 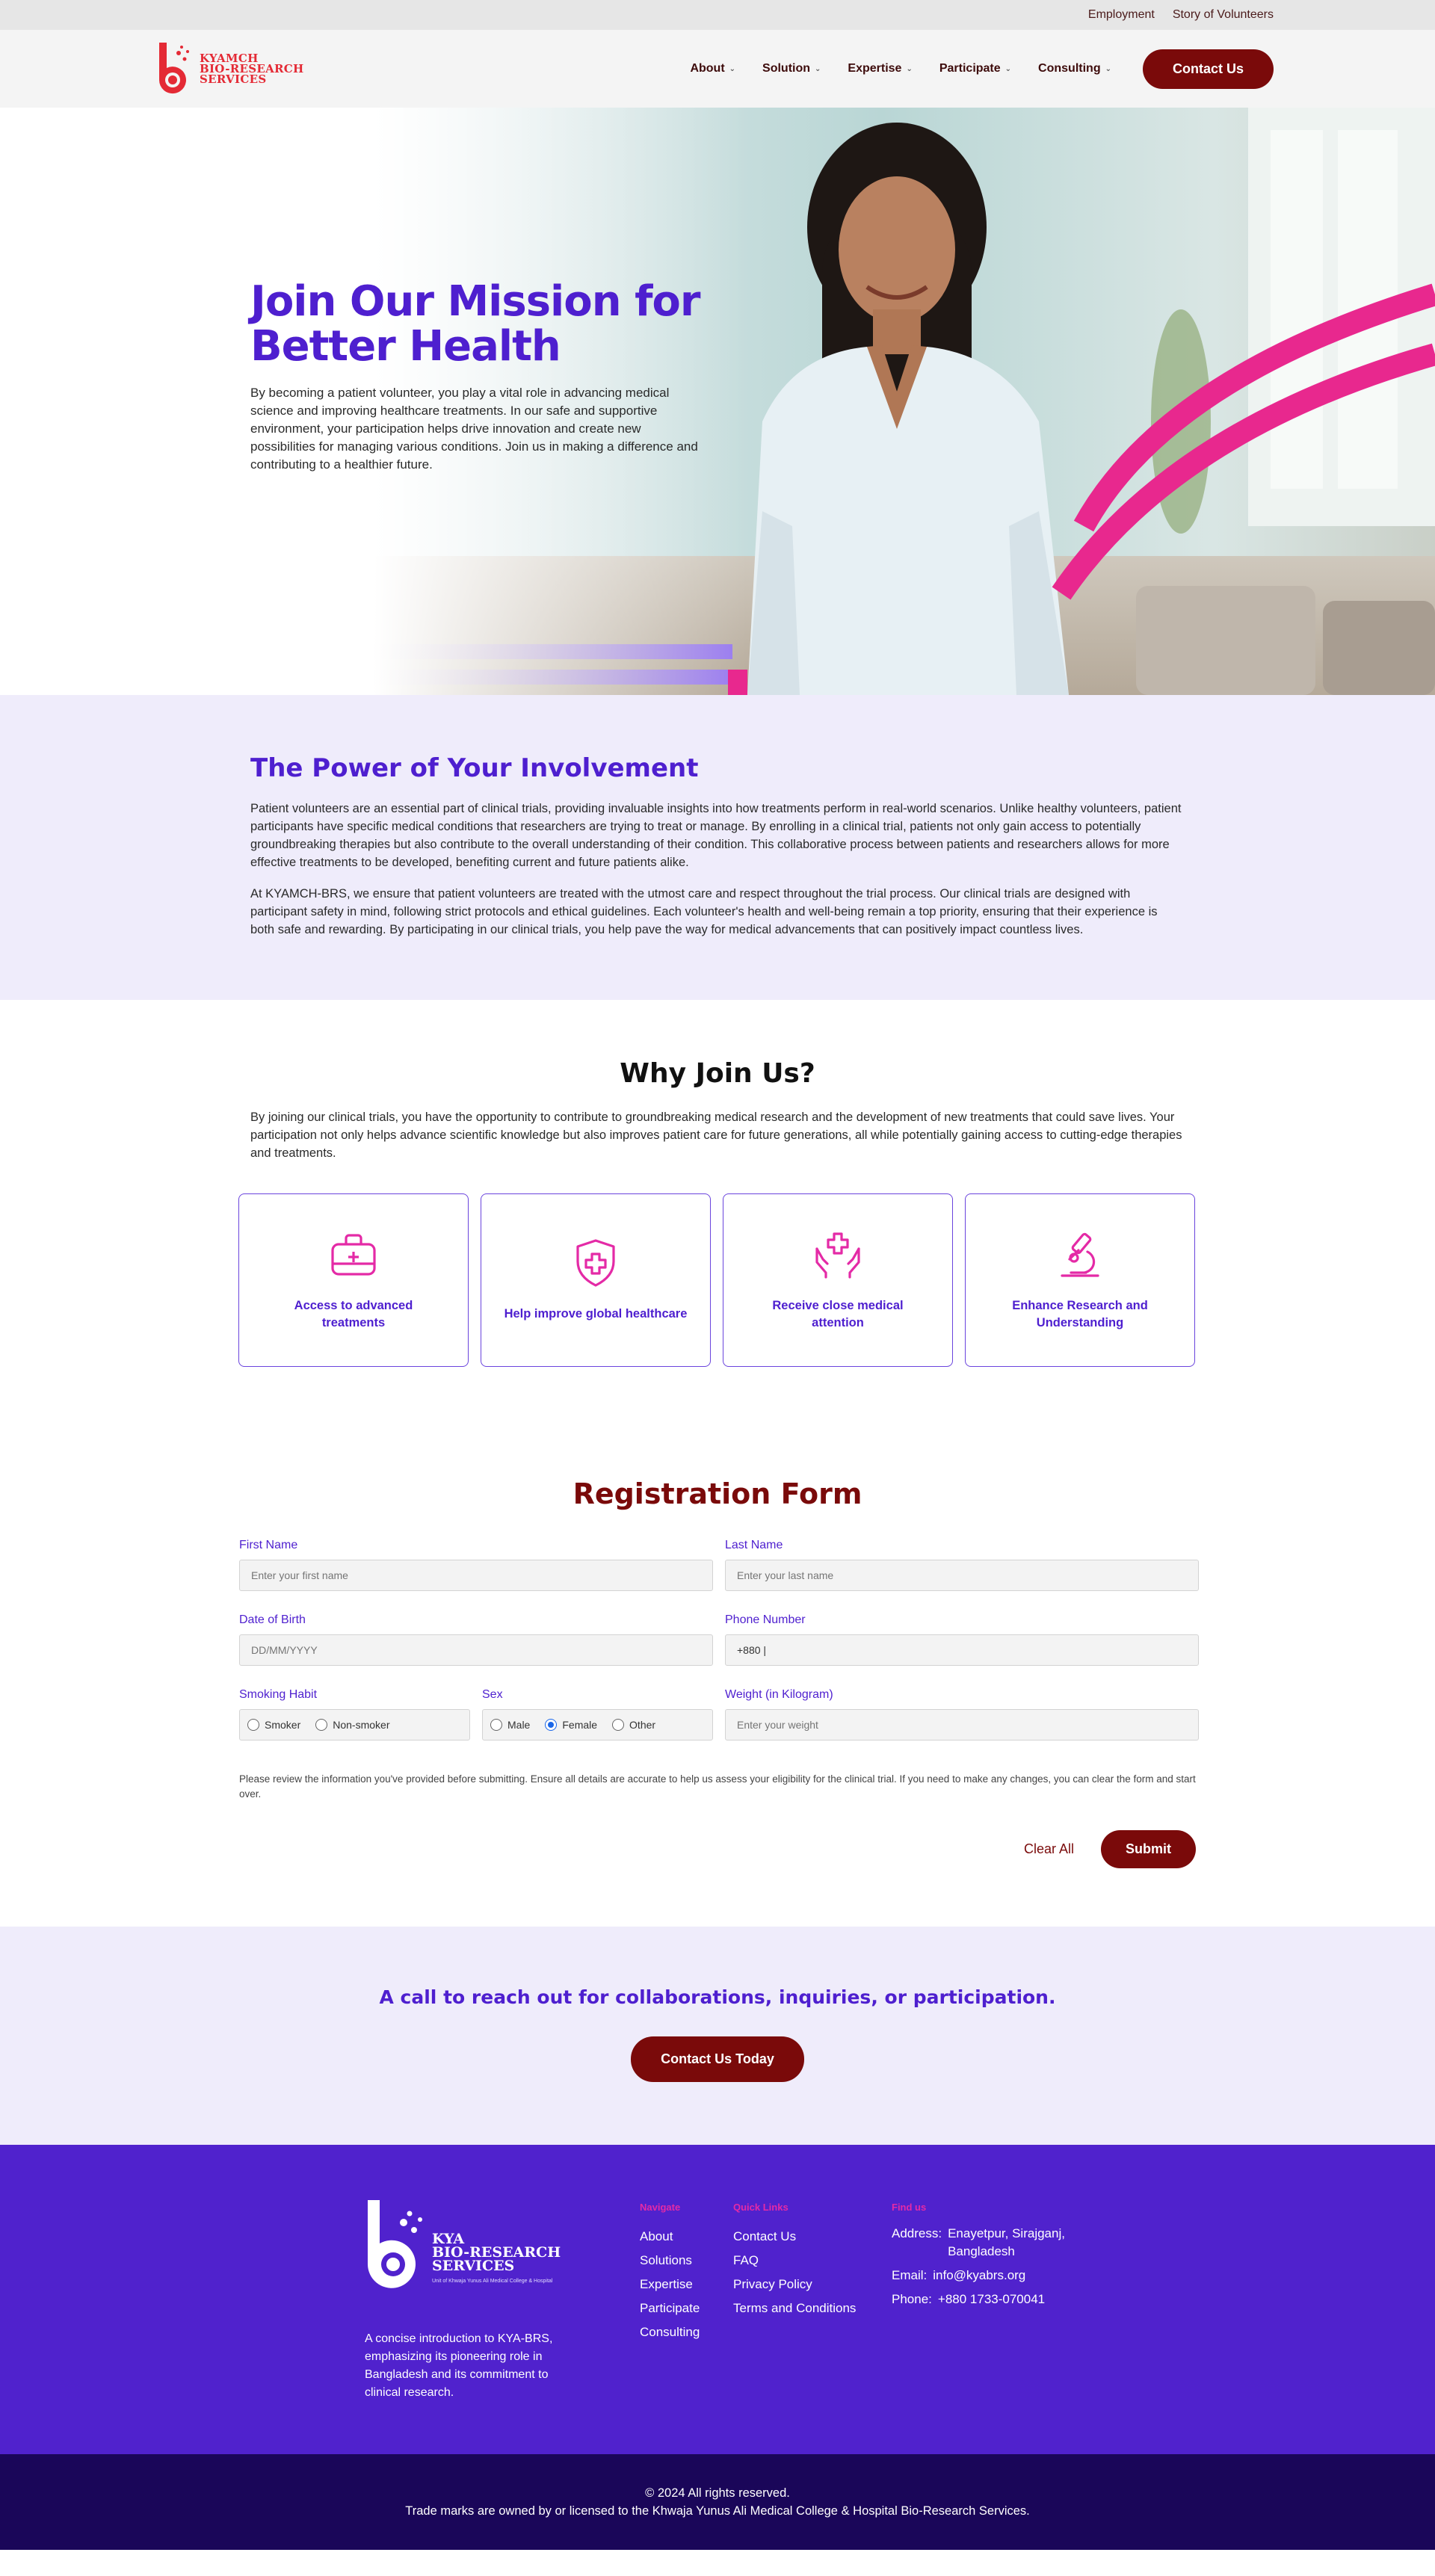 What do you see at coordinates (917, 2233) in the screenshot?
I see `footer-address-label: Address:` at bounding box center [917, 2233].